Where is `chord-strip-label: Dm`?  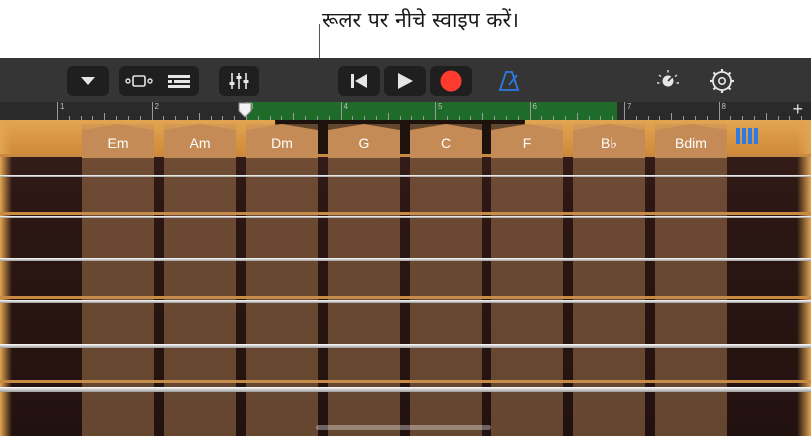
chord-strip-label: Dm is located at coordinates (282, 141).